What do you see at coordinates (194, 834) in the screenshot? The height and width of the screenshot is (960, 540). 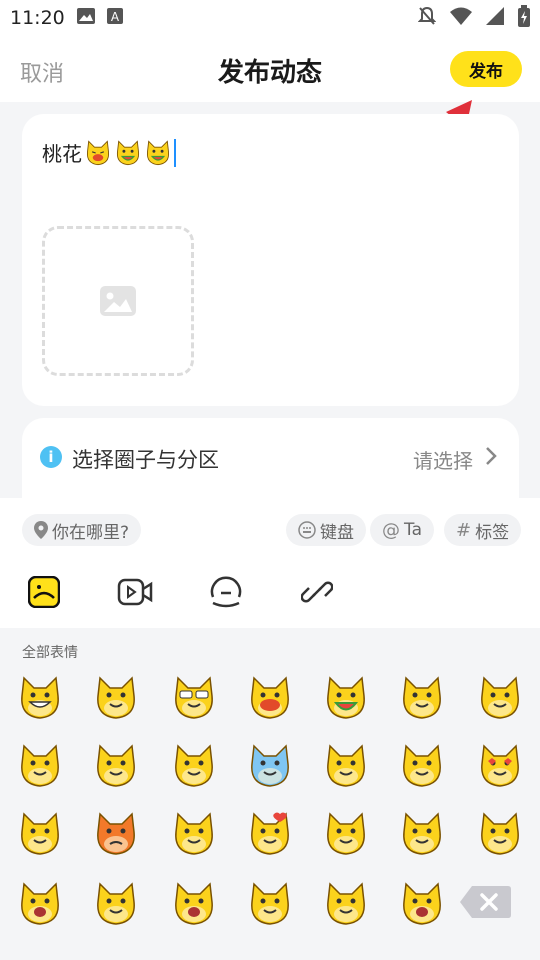 I see `emoji-wink-icon` at bounding box center [194, 834].